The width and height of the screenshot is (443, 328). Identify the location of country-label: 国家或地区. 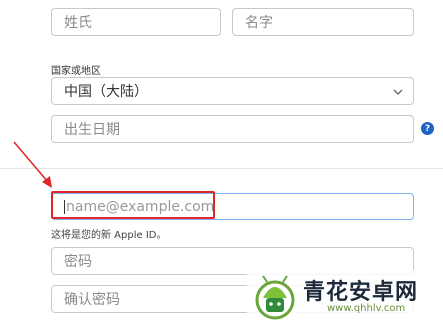
(76, 71).